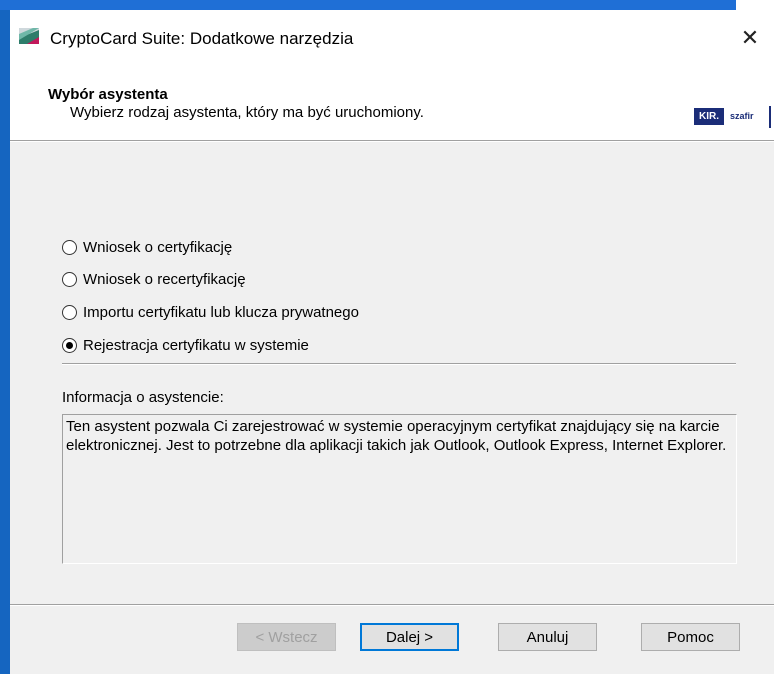 This screenshot has width=774, height=674. Describe the element at coordinates (368, 5) in the screenshot. I see `desktop-top-bar` at that location.